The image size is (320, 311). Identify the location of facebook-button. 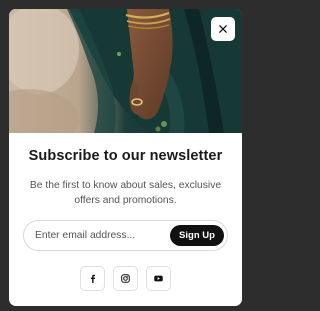
(92, 278).